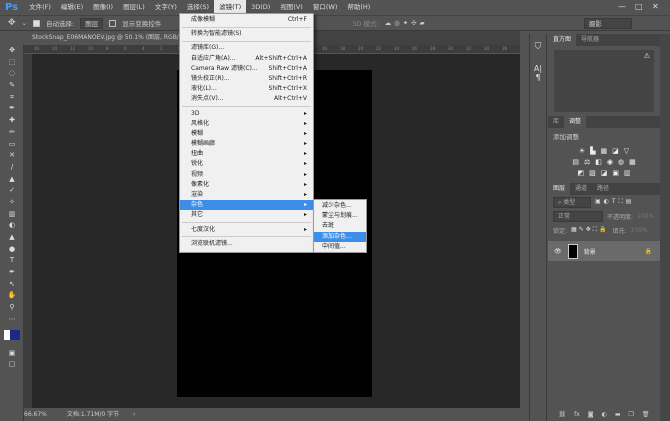 The image size is (670, 421). What do you see at coordinates (246, 114) in the screenshot?
I see `filter-menu-item: 3D ▸` at bounding box center [246, 114].